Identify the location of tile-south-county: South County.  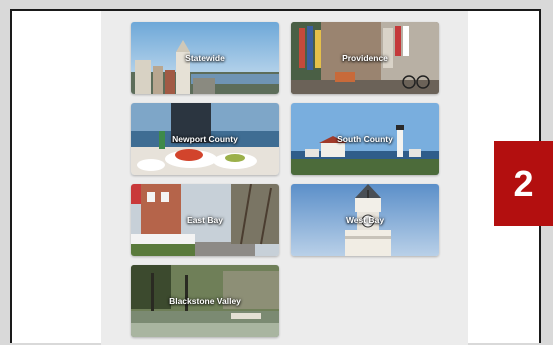
(365, 139).